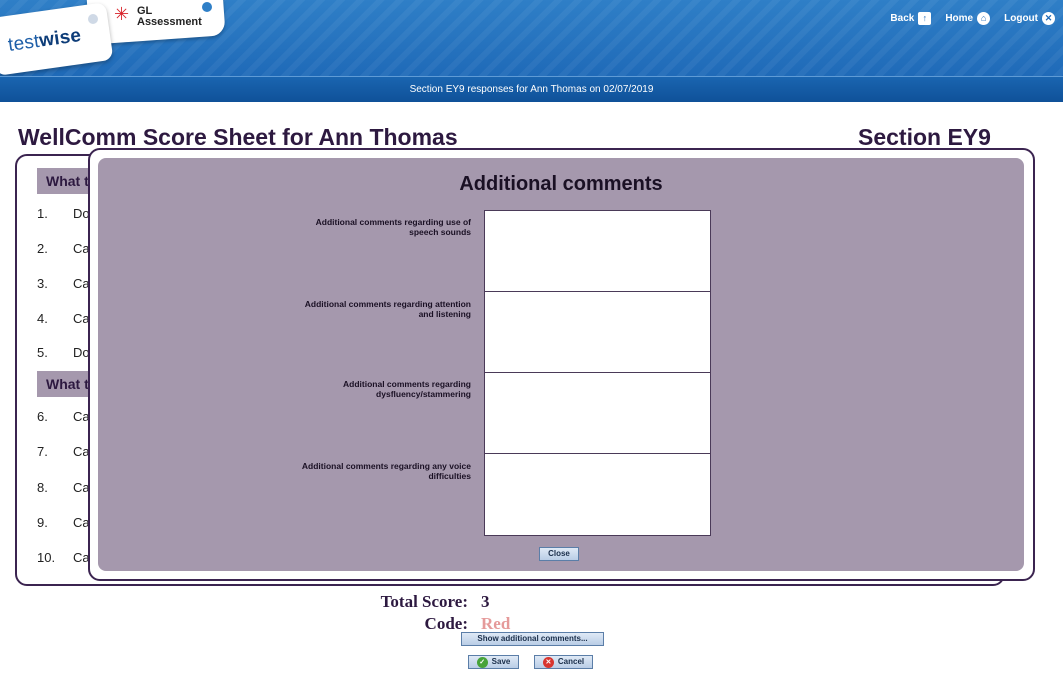 Image resolution: width=1063 pixels, height=689 pixels. What do you see at coordinates (63, 452) in the screenshot?
I see `question-row: 7. Ca` at bounding box center [63, 452].